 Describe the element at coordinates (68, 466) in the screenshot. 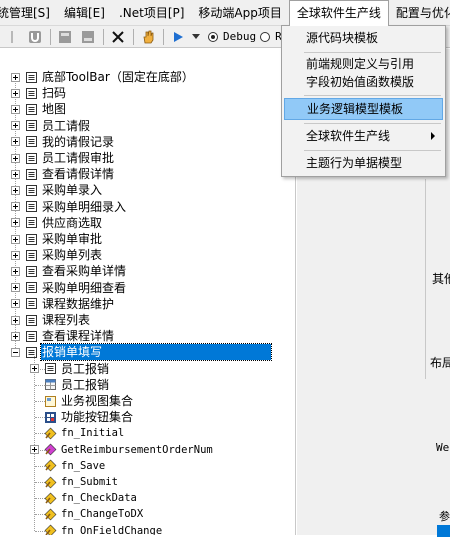

I see `tree-child-node: fn_Save` at that location.